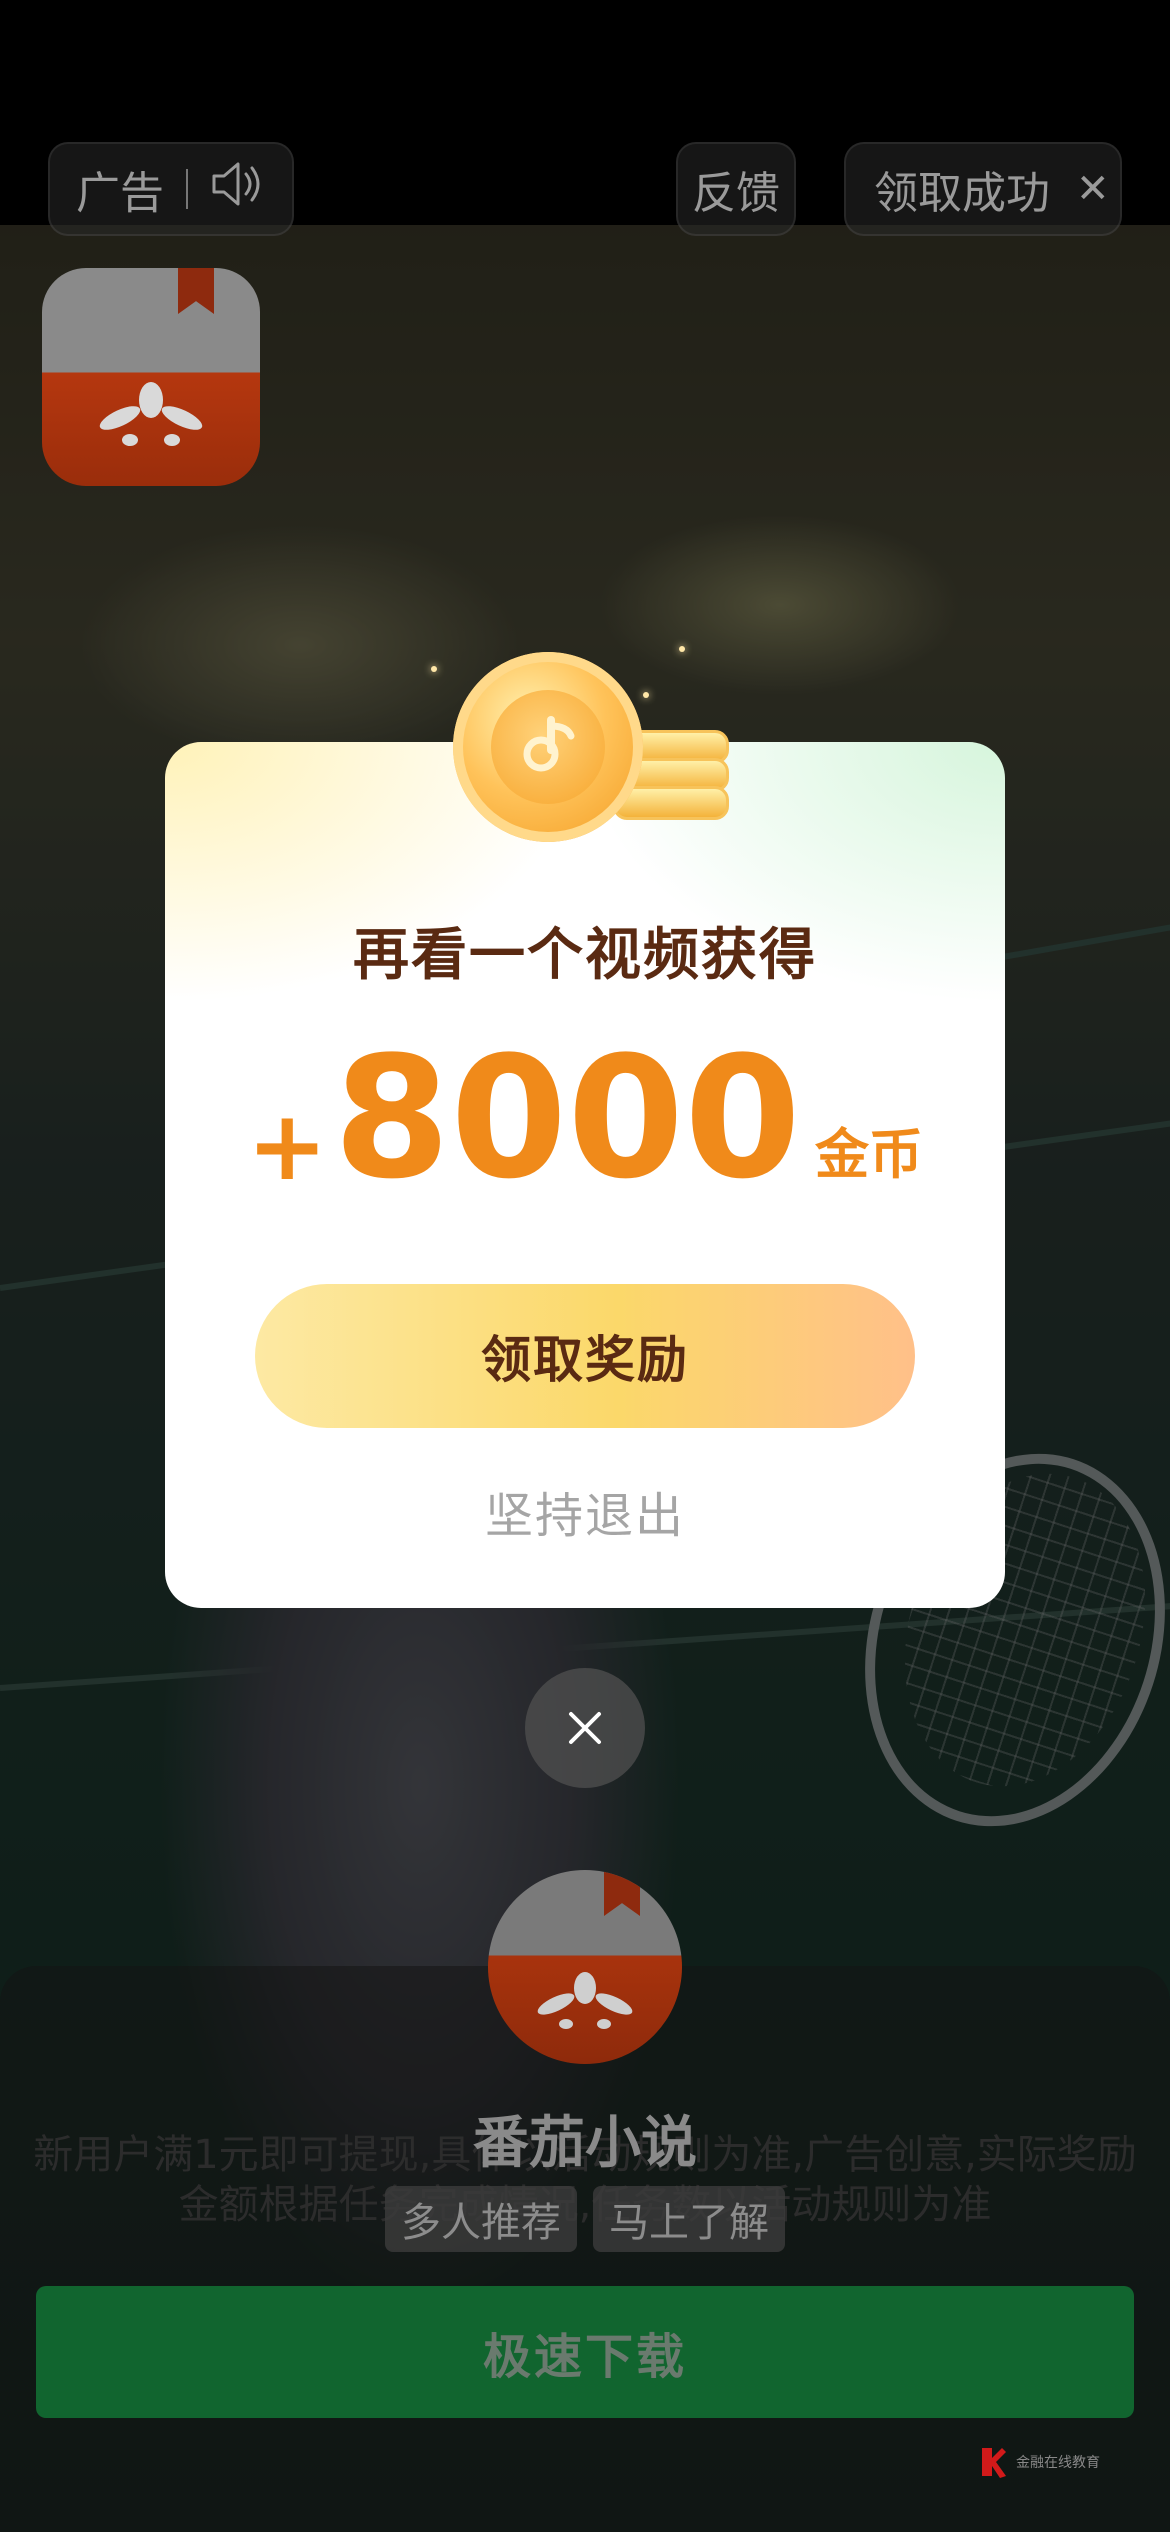  Describe the element at coordinates (689, 2219) in the screenshot. I see `tag-item: 马上了解` at that location.